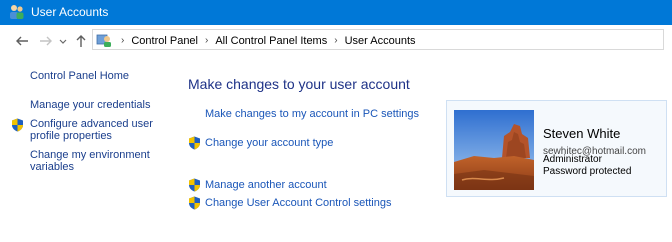  Describe the element at coordinates (271, 41) in the screenshot. I see `breadcrumb-item-all-items: All Control Panel Items` at that location.